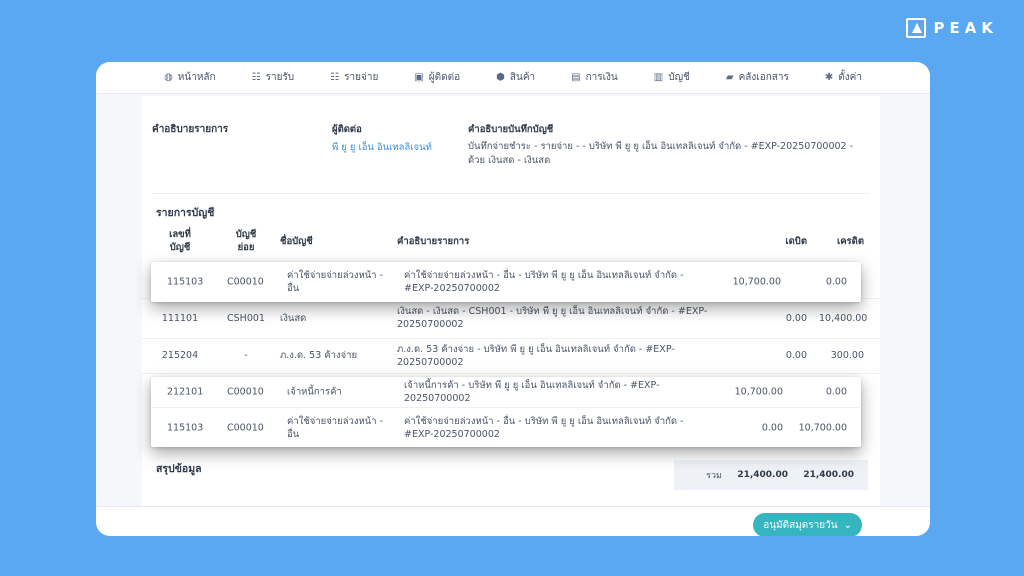 The image size is (1024, 576). I want to click on total-label: รวม, so click(714, 476).